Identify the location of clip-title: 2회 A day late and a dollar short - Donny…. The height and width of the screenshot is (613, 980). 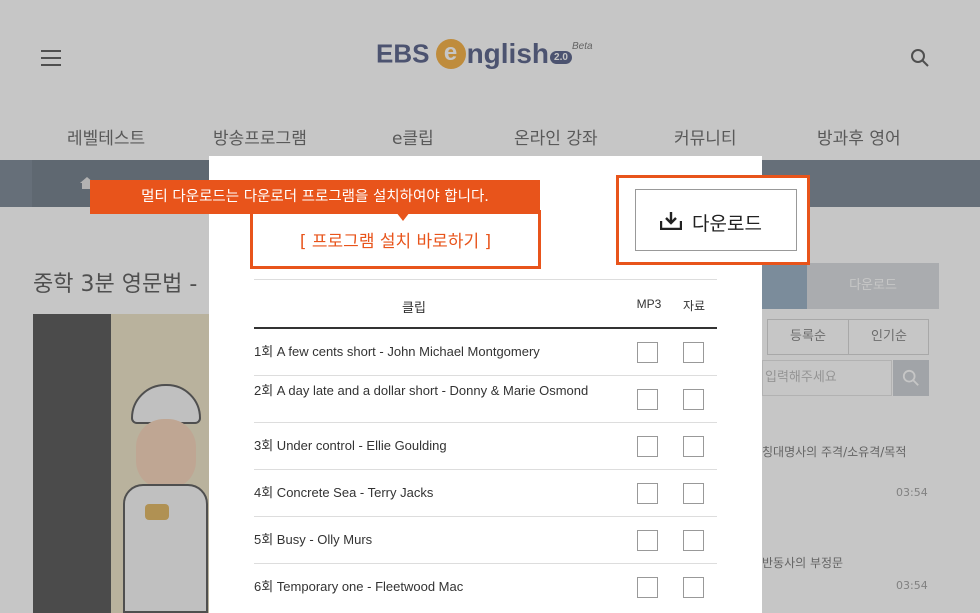
(421, 390).